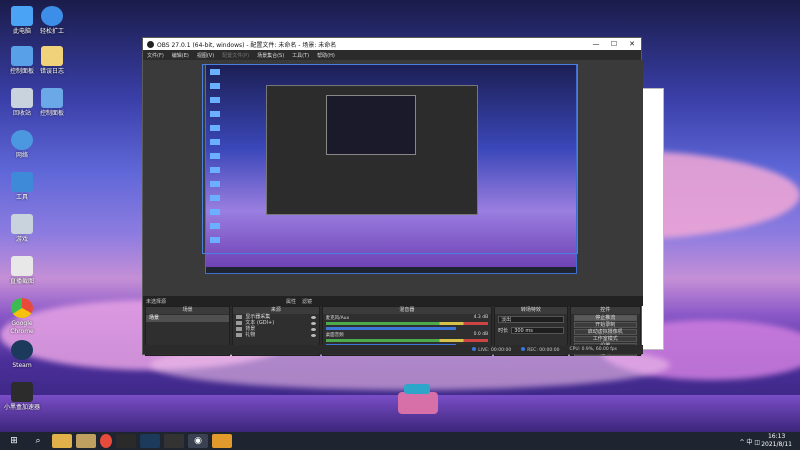  I want to click on control-panel-icon, so click(52, 98).